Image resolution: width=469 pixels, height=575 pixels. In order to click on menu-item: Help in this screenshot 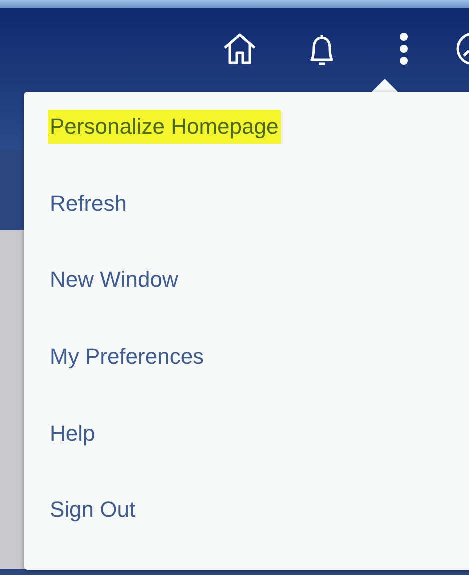, I will do `click(73, 433)`.